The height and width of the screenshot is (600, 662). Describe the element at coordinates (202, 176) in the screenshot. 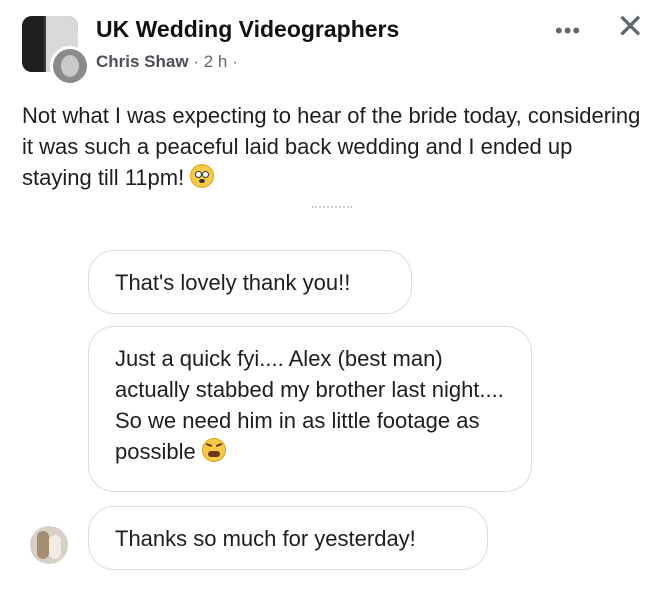

I see `flushed-face-icon` at that location.